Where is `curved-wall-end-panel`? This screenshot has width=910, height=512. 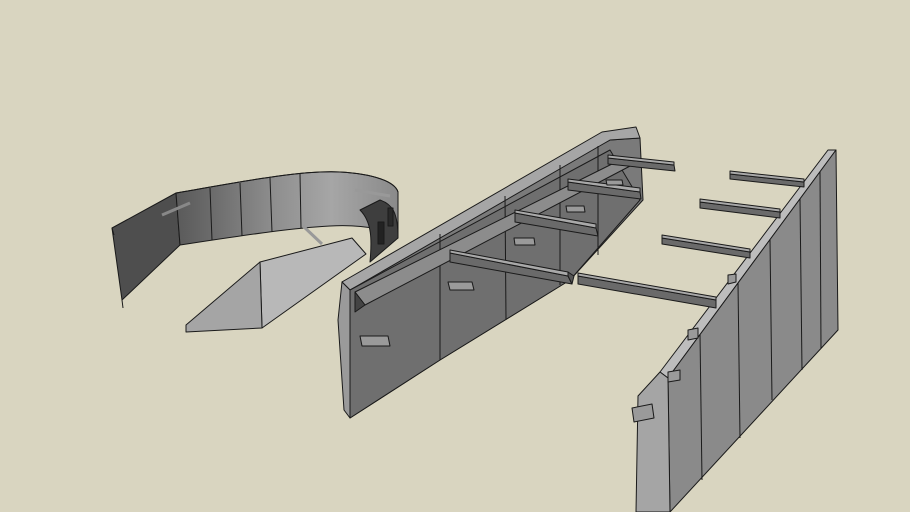 curved-wall-end-panel is located at coordinates (146, 246).